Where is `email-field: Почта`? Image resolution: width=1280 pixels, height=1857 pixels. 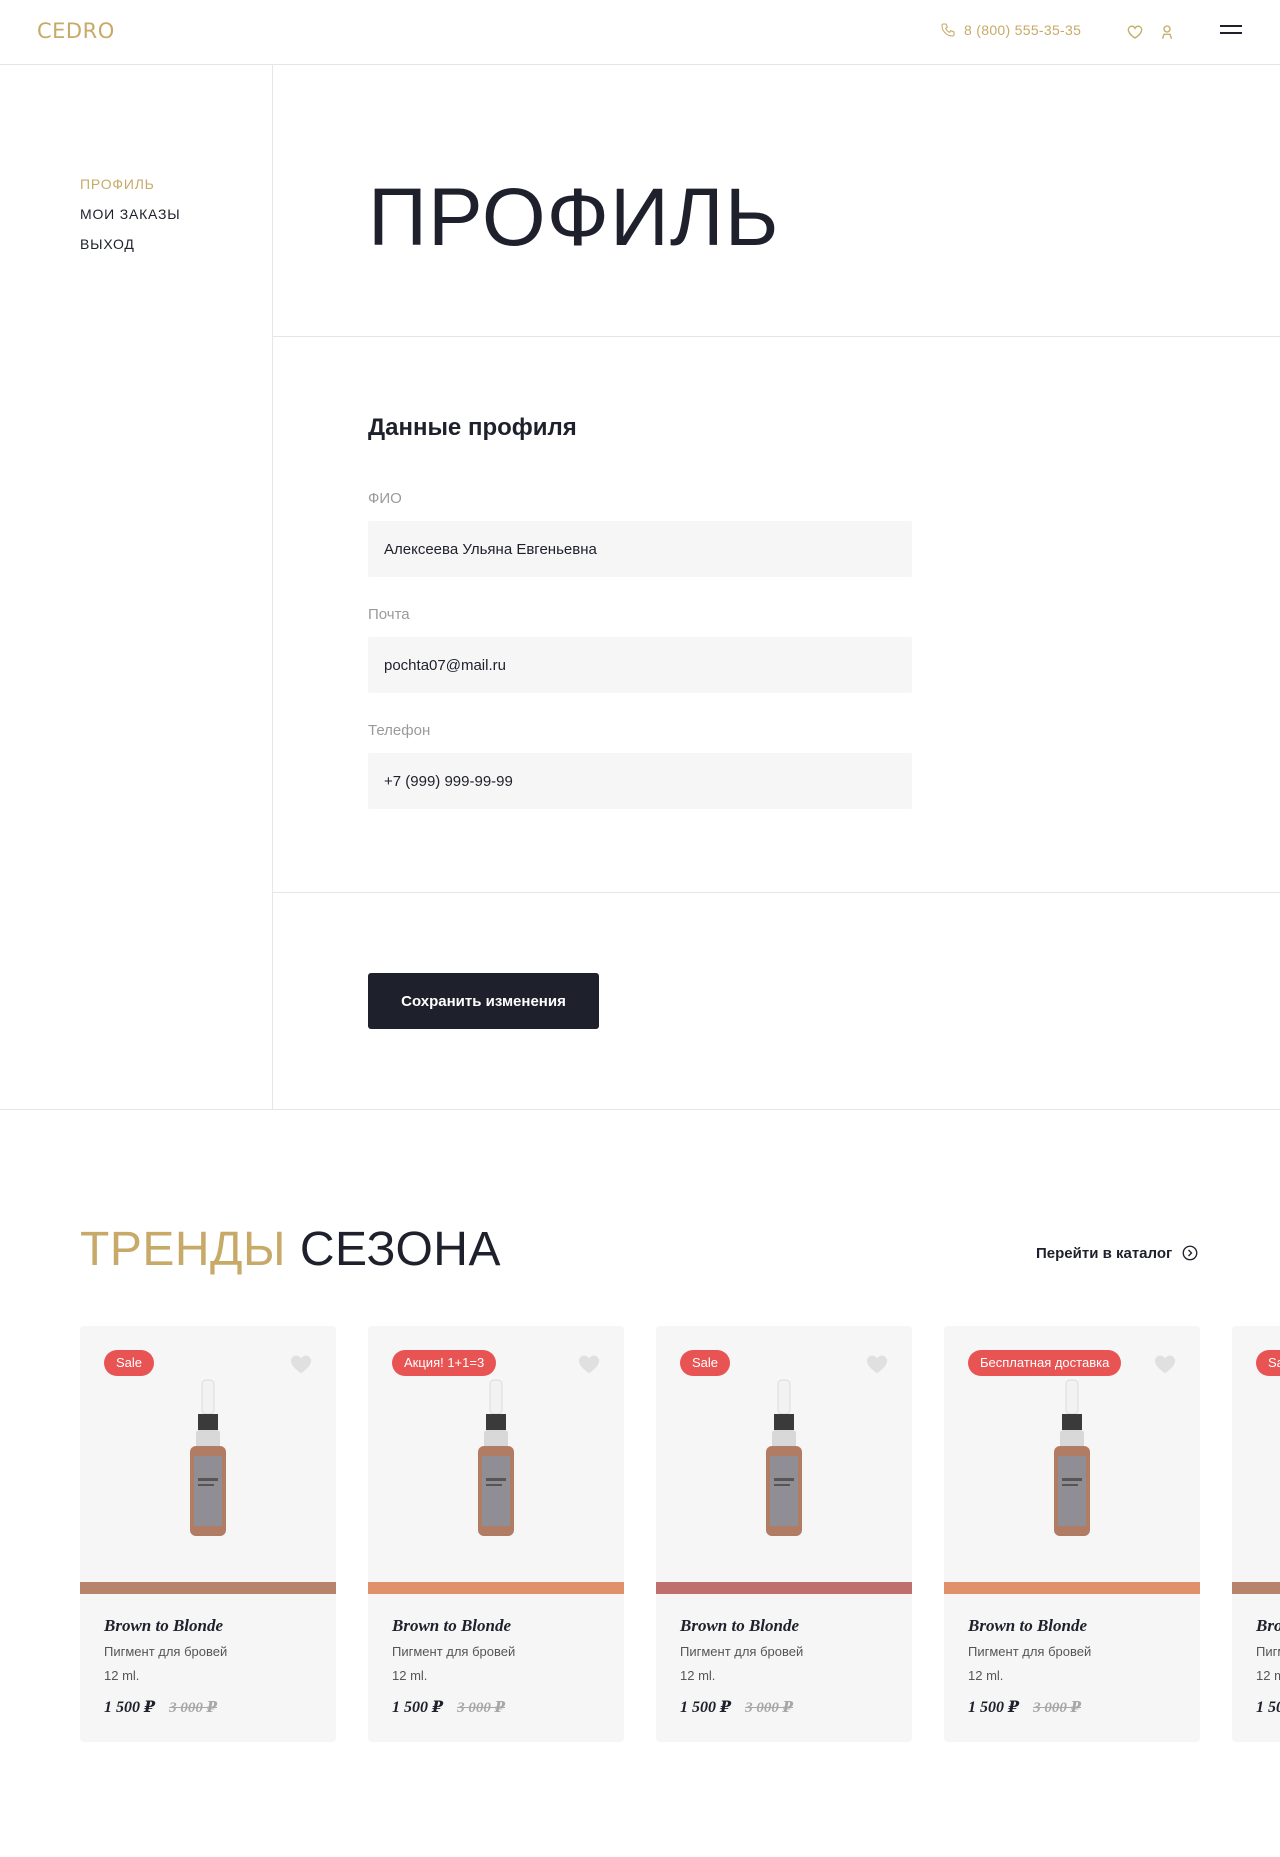
email-field: Почта is located at coordinates (640, 649).